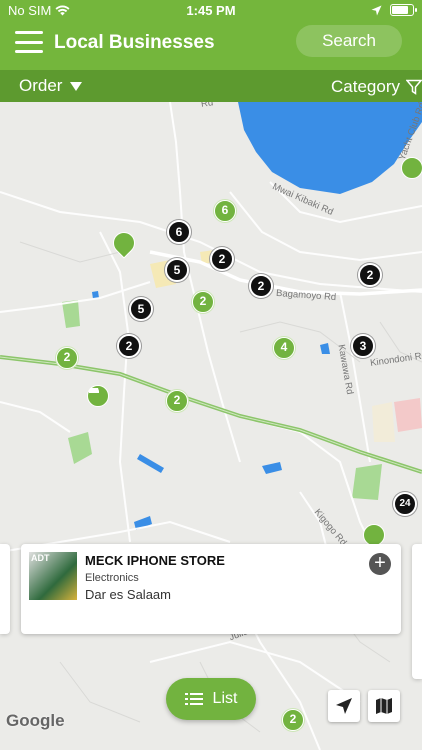  Describe the element at coordinates (5, 589) in the screenshot. I see `previous-card` at that location.